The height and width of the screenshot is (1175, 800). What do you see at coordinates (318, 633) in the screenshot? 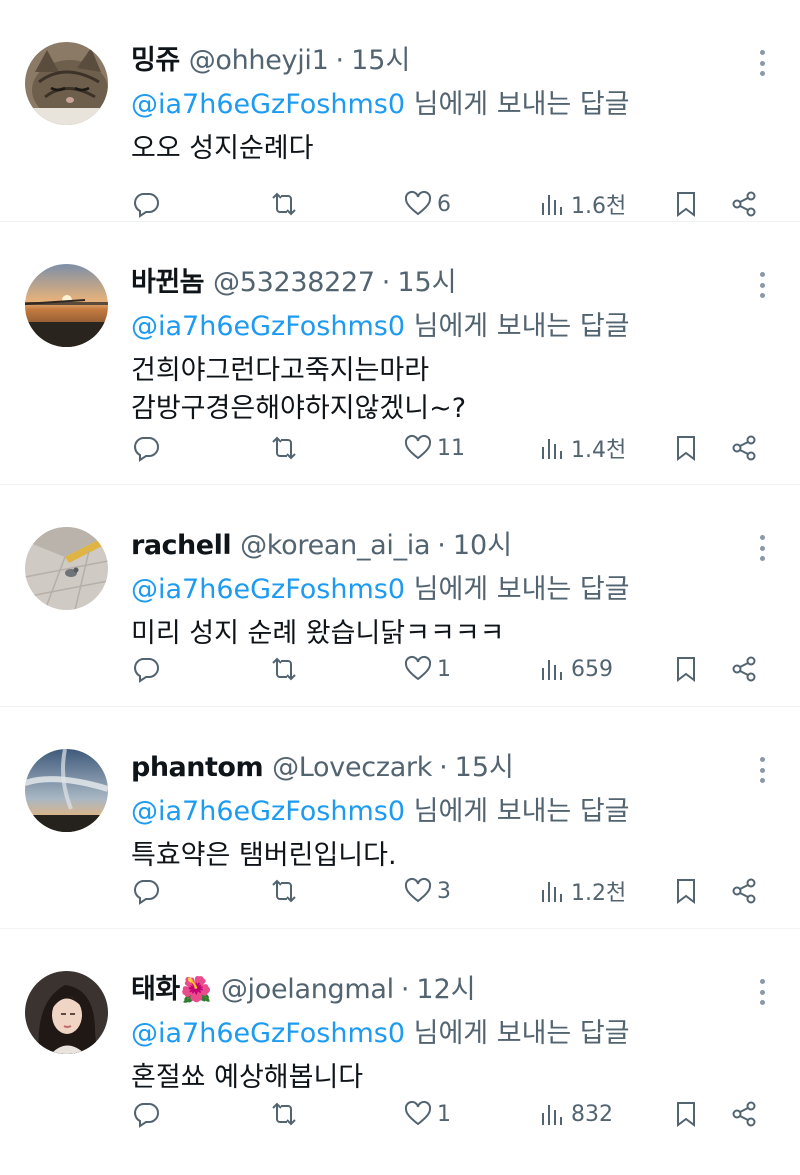
I see `tweet-text-line: 미리 성지 순례 왔습니닭ㅋㅋㅋㅋ` at bounding box center [318, 633].